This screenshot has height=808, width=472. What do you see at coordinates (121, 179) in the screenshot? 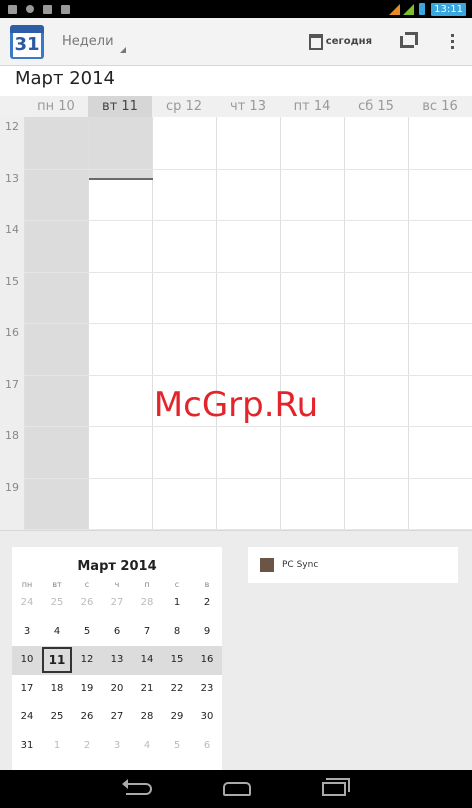
I see `current-time-line` at bounding box center [121, 179].